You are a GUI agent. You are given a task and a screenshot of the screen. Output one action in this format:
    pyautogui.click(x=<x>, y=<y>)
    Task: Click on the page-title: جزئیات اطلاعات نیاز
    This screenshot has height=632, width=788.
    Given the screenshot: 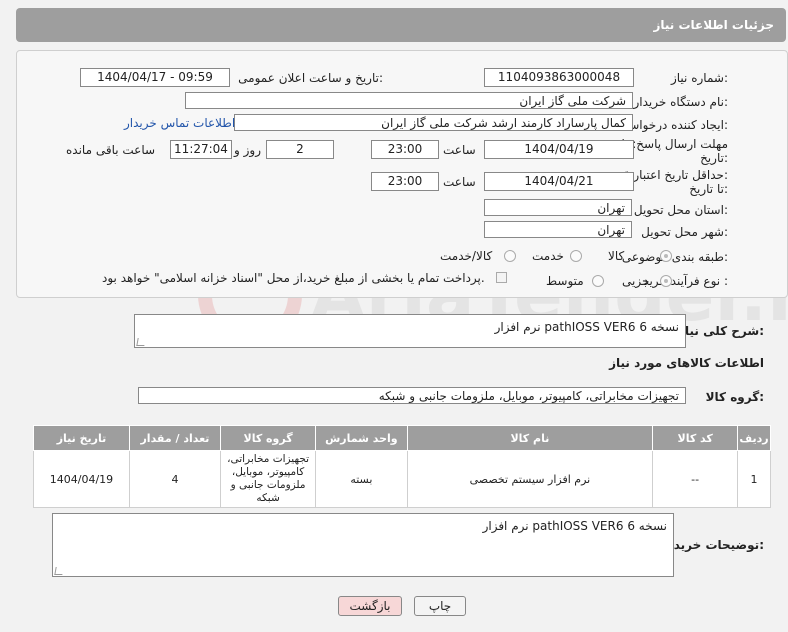 What is the action you would take?
    pyautogui.click(x=713, y=25)
    